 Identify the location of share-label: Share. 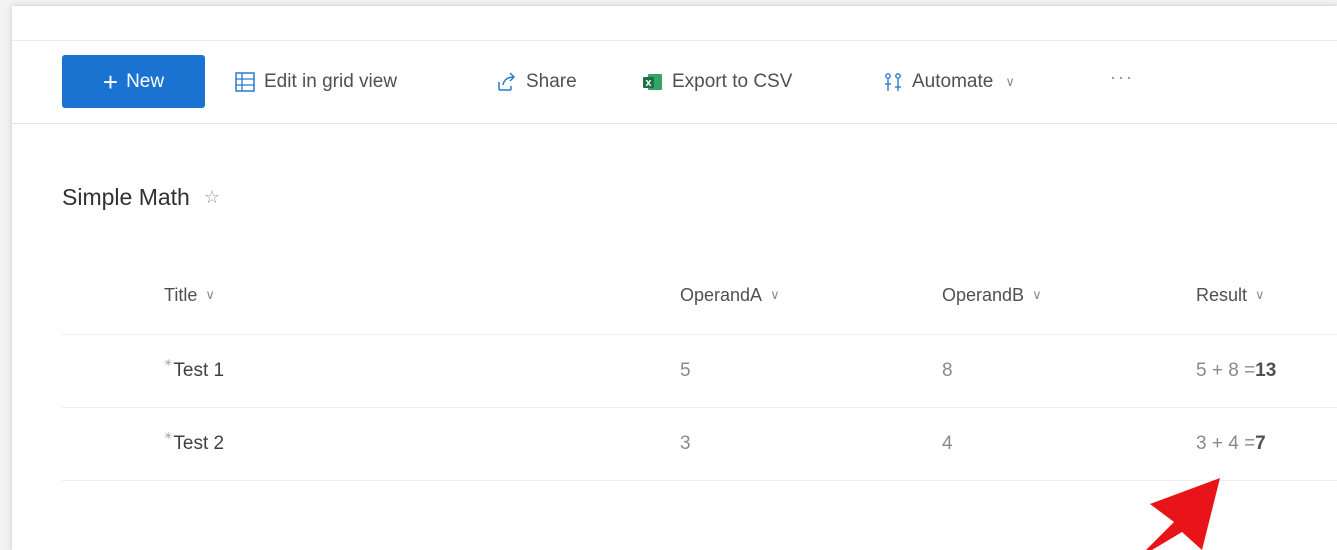
(551, 81).